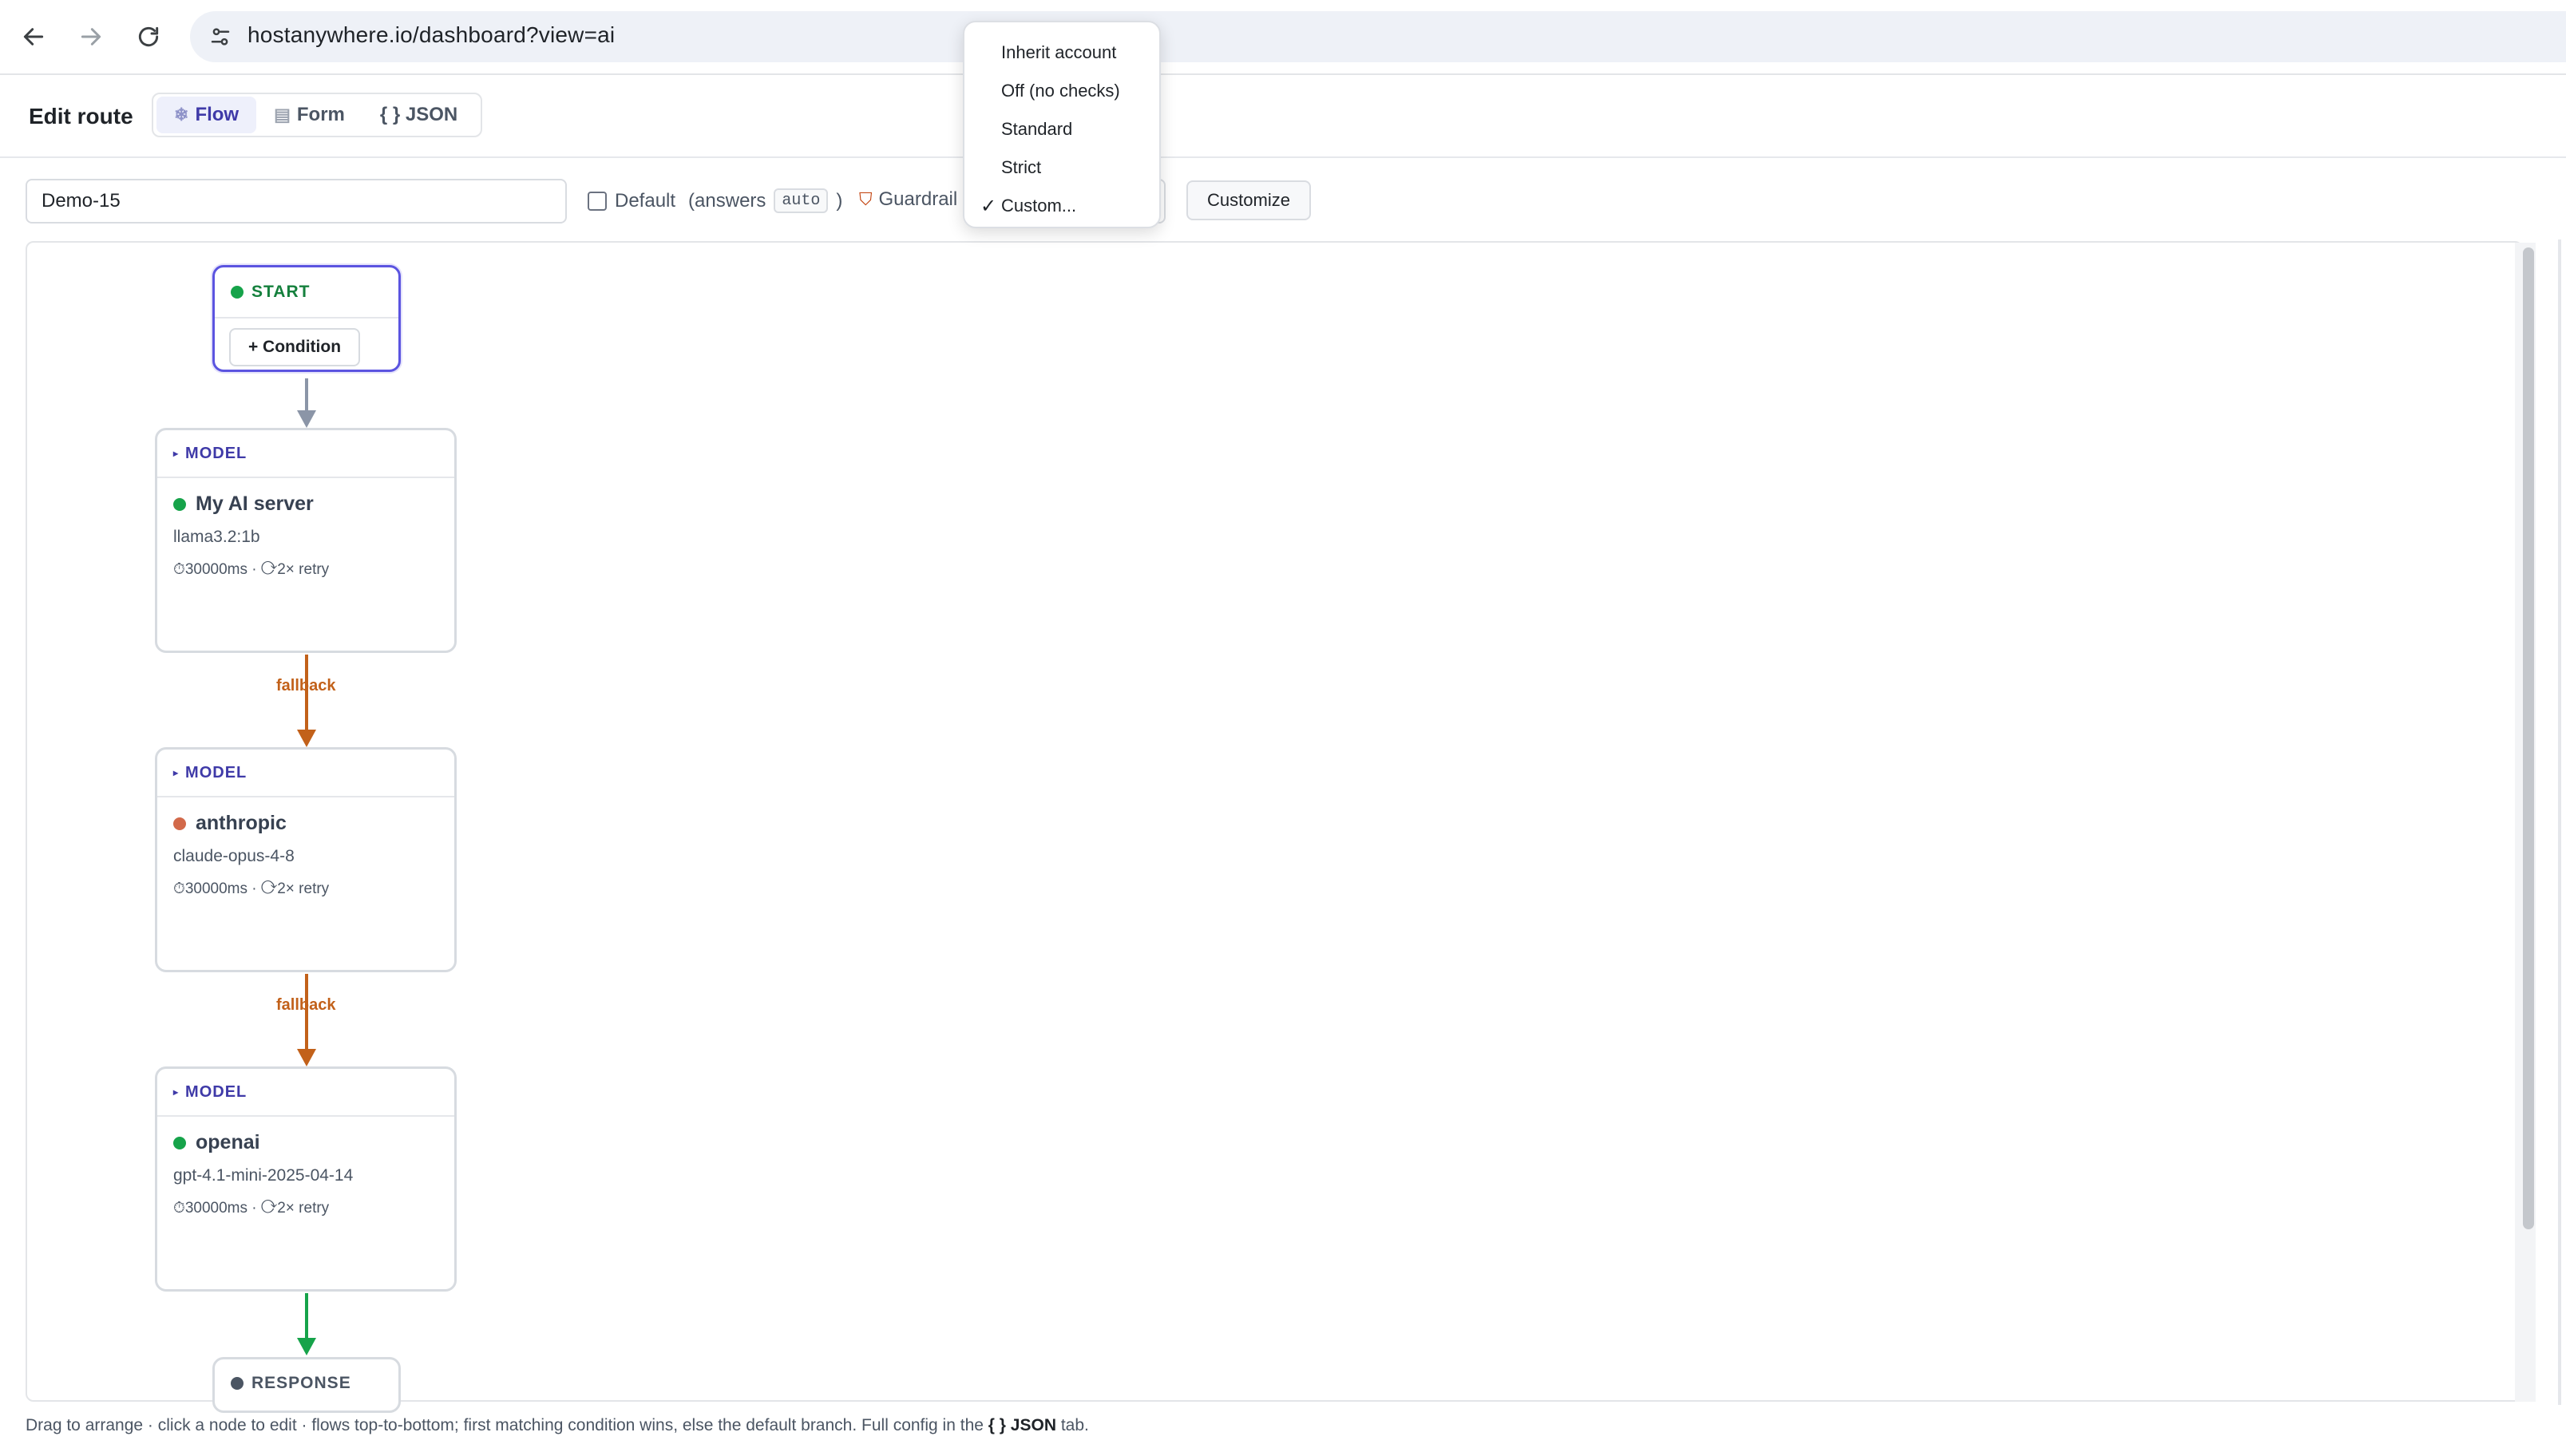  I want to click on model-provider: anthropic, so click(230, 824).